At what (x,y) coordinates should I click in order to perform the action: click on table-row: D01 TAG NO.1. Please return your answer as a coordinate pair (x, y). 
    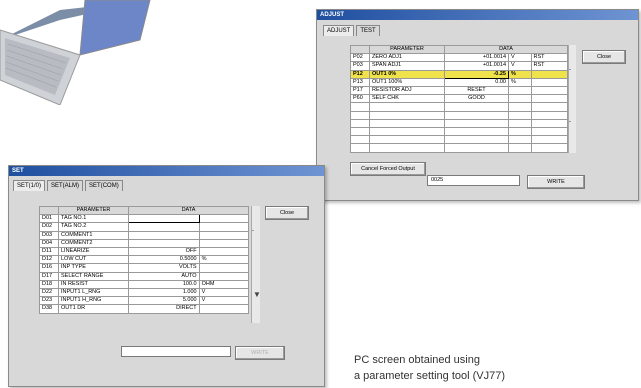
    Looking at the image, I should click on (144, 219).